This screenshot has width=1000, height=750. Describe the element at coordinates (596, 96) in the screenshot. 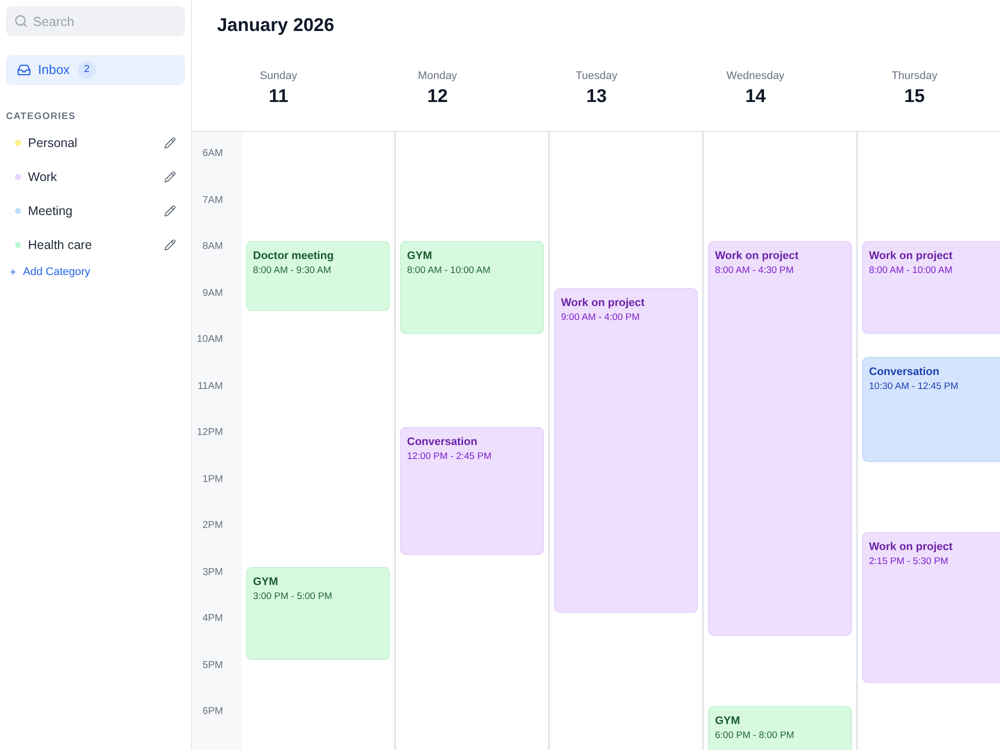

I see `day-date: 13` at that location.